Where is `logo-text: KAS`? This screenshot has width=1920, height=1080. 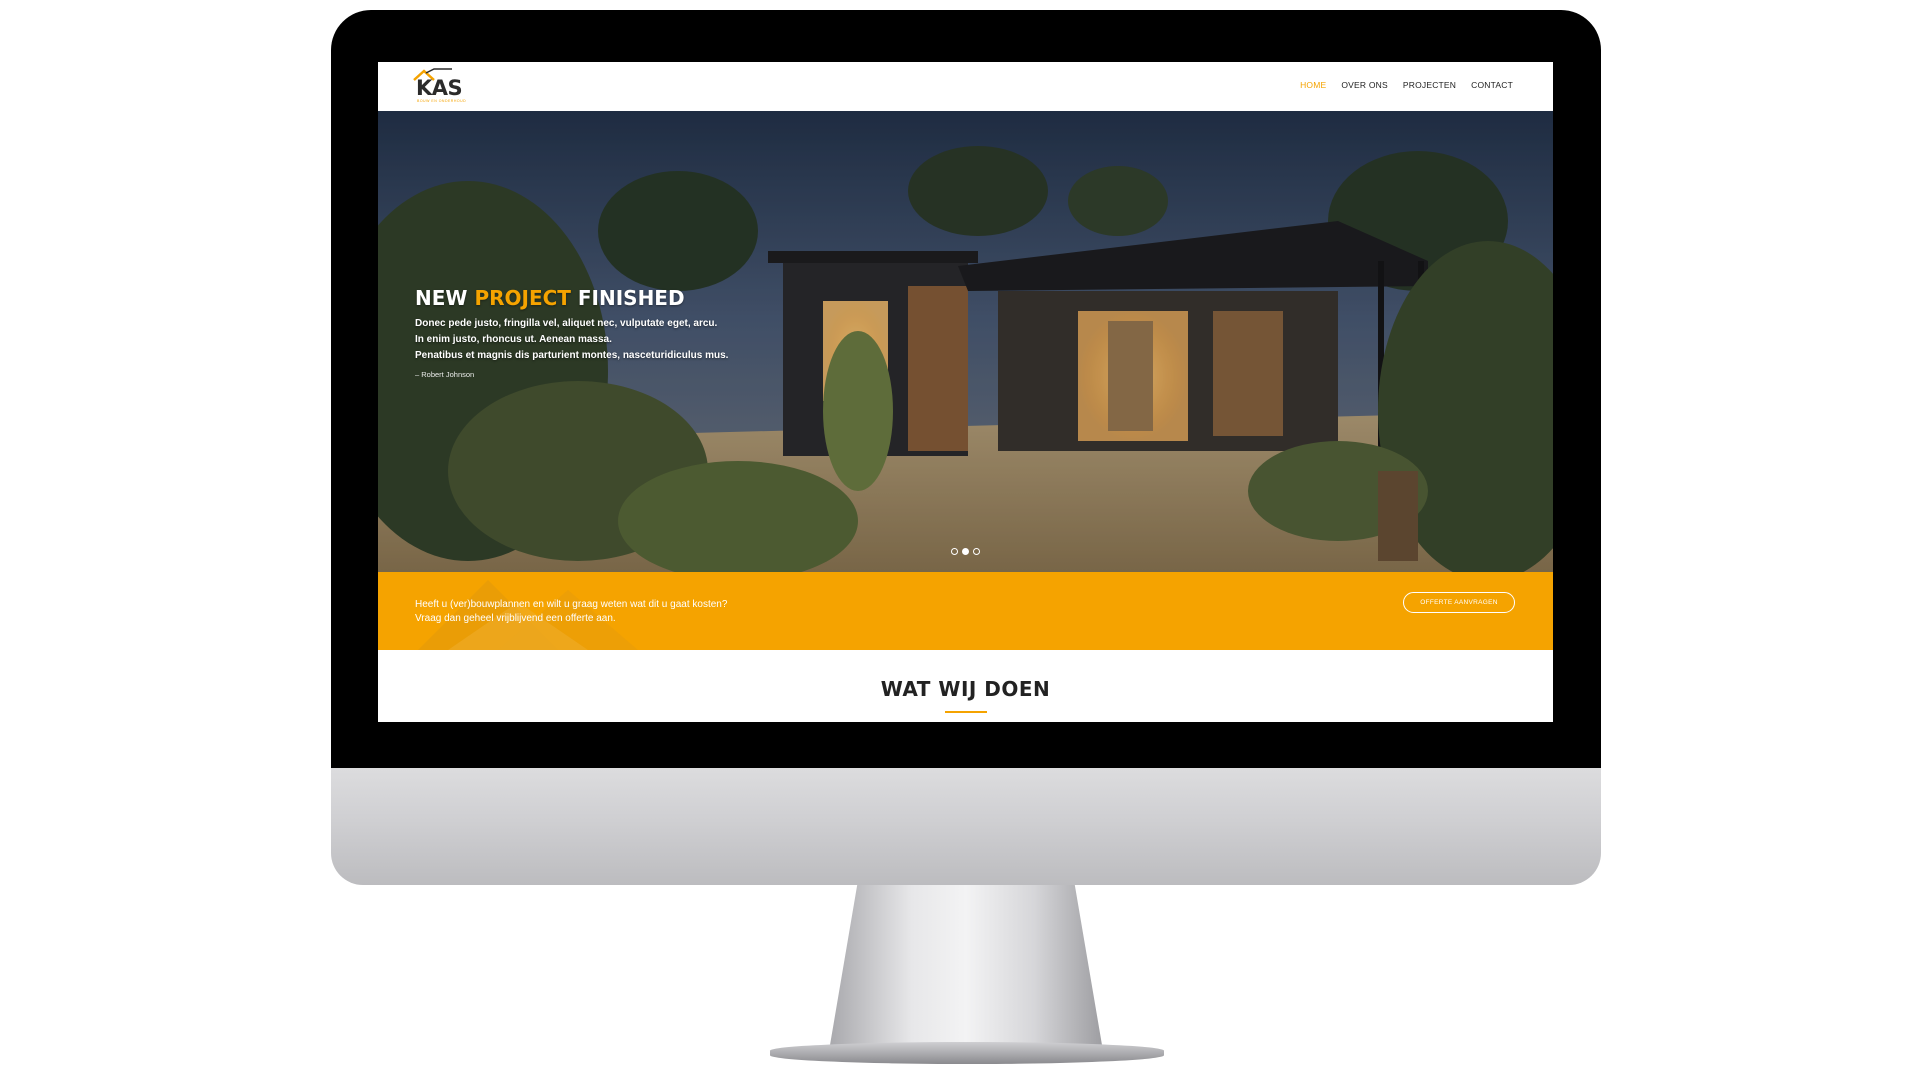
logo-text: KAS is located at coordinates (439, 88).